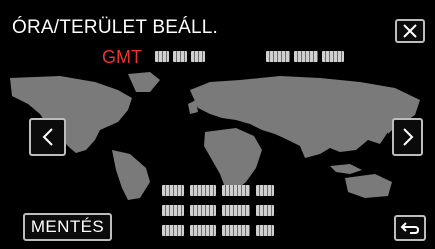 This screenshot has height=249, width=435. Describe the element at coordinates (115, 27) in the screenshot. I see `page-title: ÓRA/TERÜLET BEÁLL.` at that location.